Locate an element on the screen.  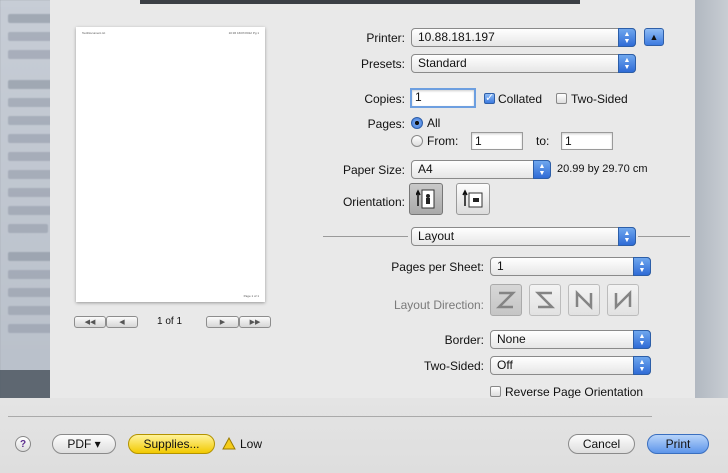
pages-to-field: 1 is located at coordinates (587, 141).